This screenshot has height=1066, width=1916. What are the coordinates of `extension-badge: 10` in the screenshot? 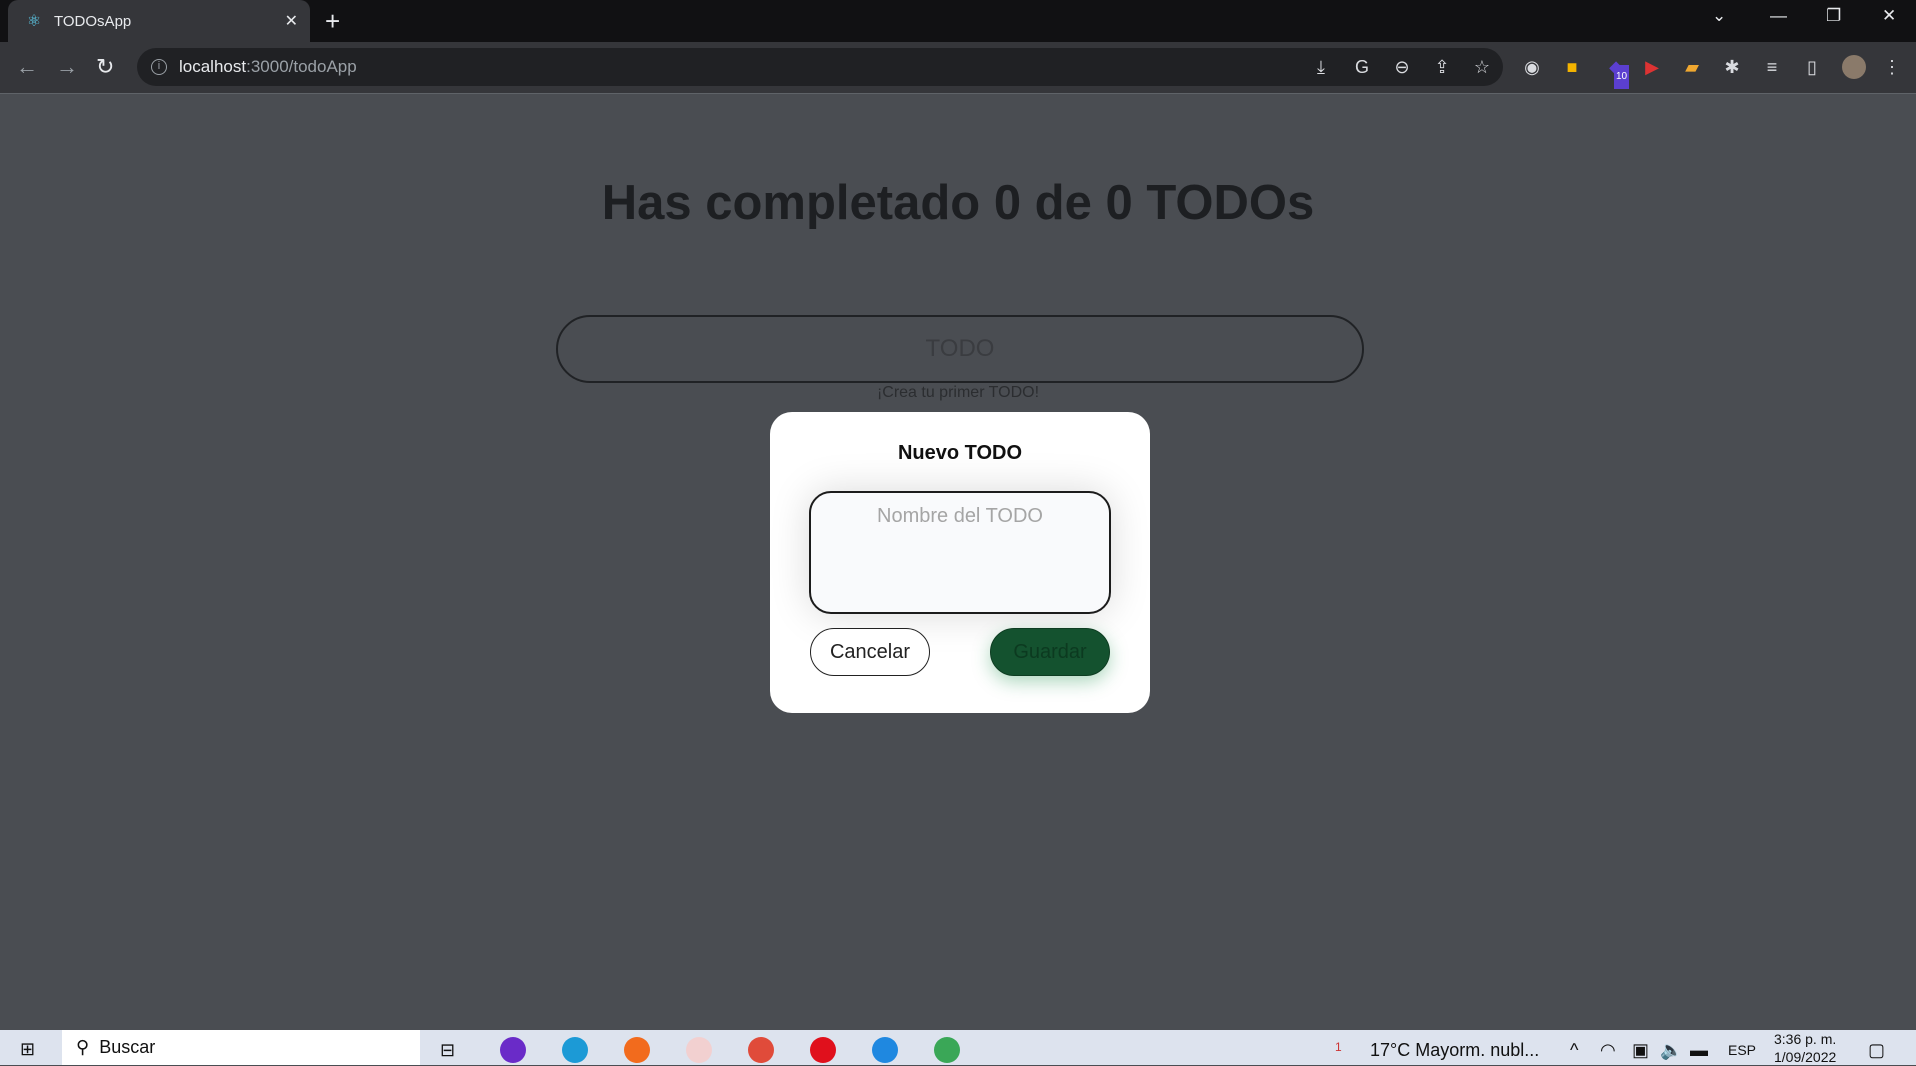 It's located at (1622, 77).